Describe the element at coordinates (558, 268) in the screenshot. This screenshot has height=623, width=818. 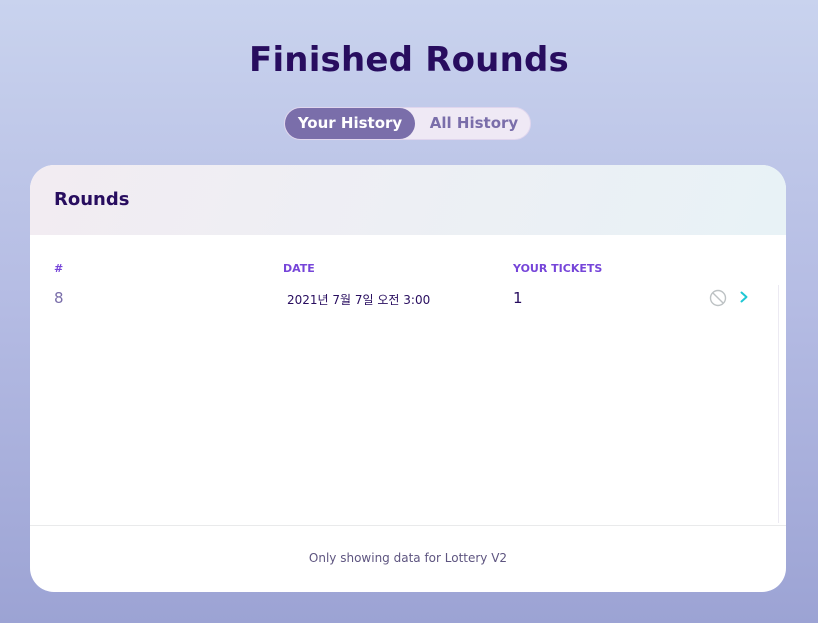
I see `column-header-tickets: YOUR TICKETS` at that location.